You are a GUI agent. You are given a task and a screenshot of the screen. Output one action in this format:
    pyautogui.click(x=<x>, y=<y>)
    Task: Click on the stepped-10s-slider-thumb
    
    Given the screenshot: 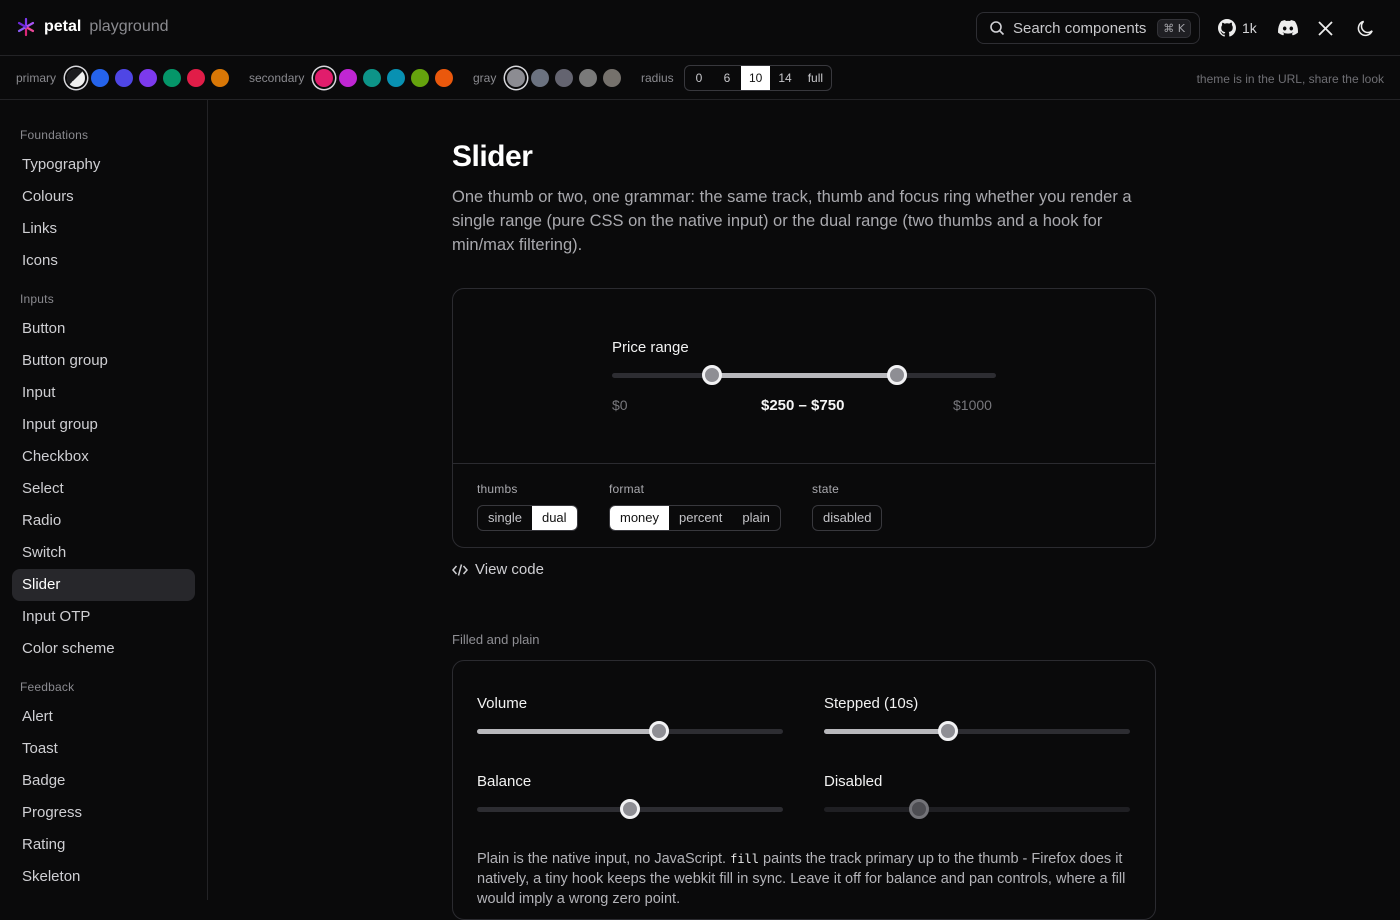 What is the action you would take?
    pyautogui.click(x=947, y=731)
    